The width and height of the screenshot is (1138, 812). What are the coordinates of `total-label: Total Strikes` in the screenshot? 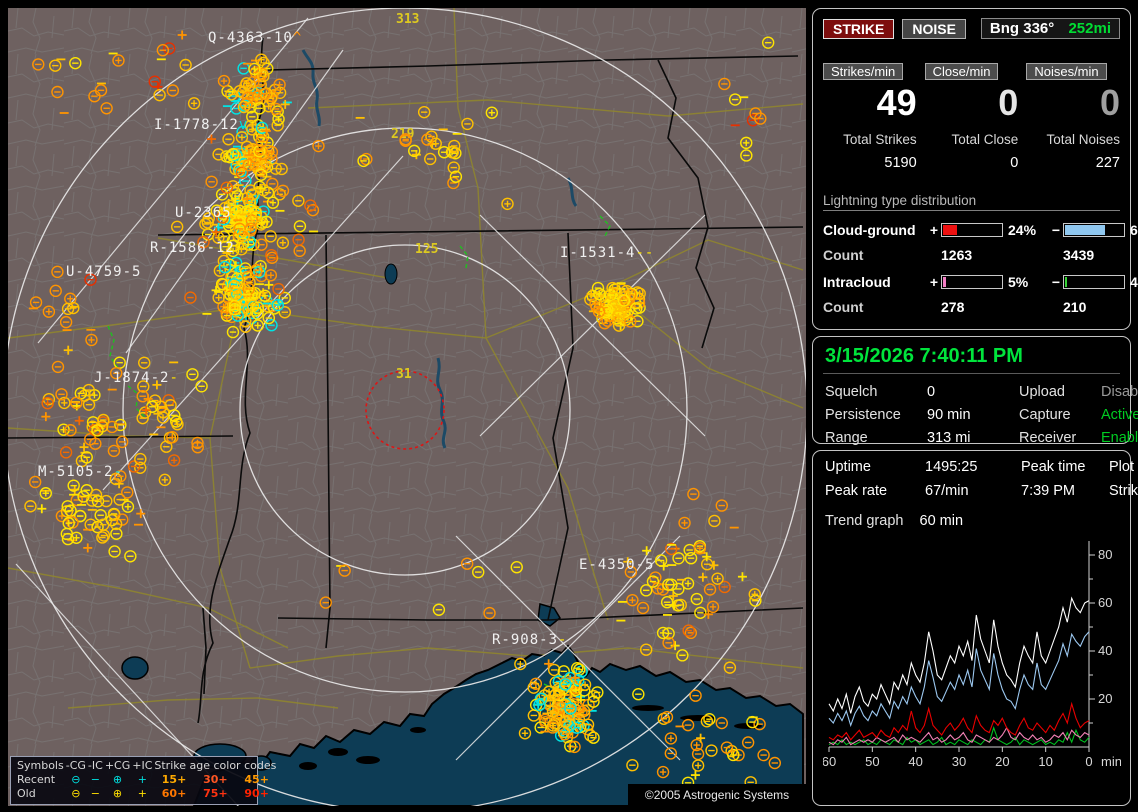 It's located at (880, 139).